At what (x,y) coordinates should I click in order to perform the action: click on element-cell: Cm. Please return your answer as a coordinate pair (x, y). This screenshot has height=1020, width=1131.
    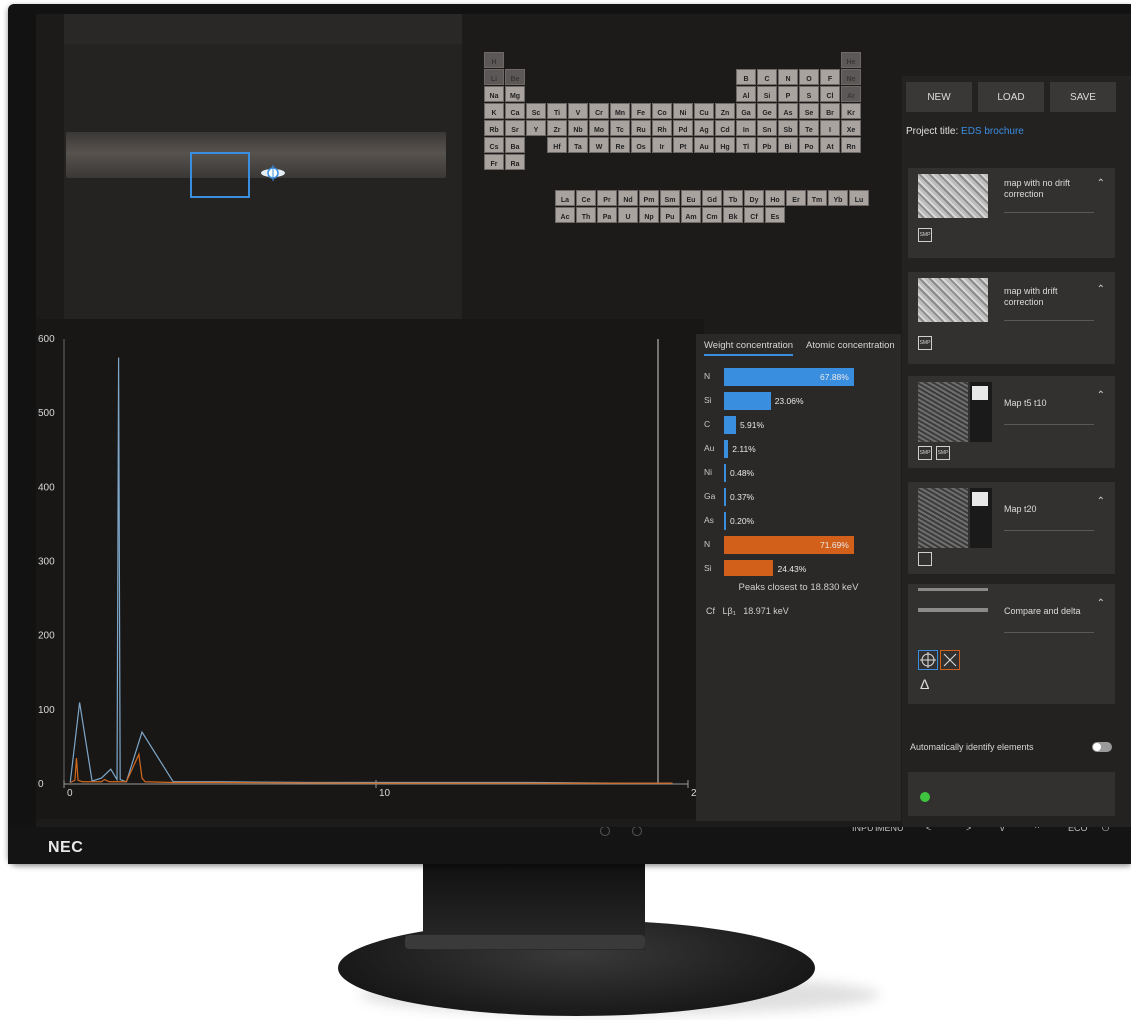
    Looking at the image, I should click on (712, 215).